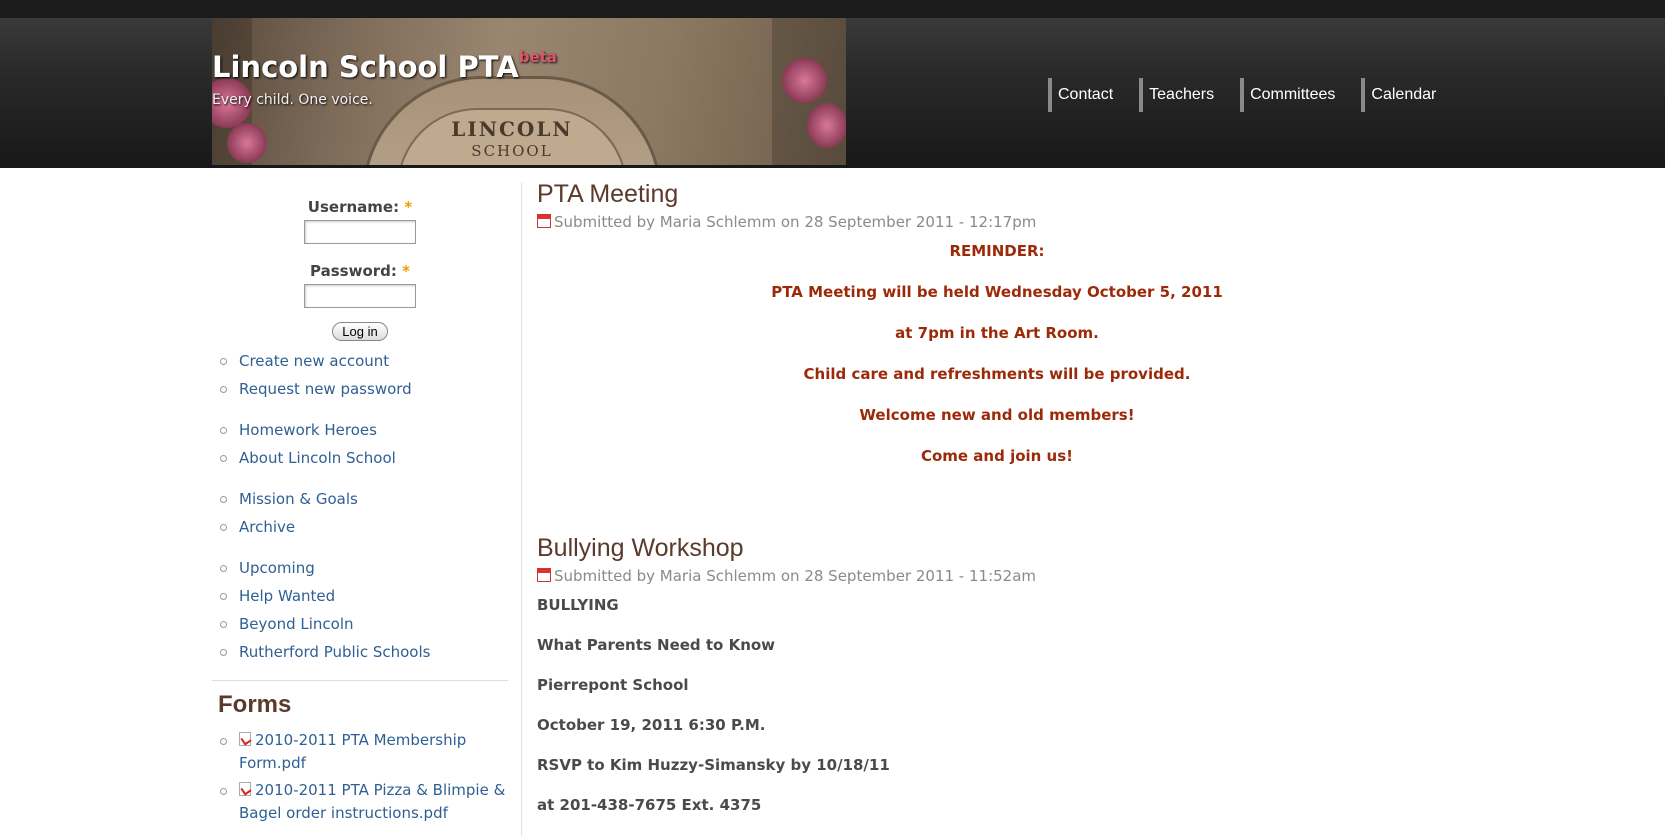  I want to click on menu-item: Upcoming, so click(360, 568).